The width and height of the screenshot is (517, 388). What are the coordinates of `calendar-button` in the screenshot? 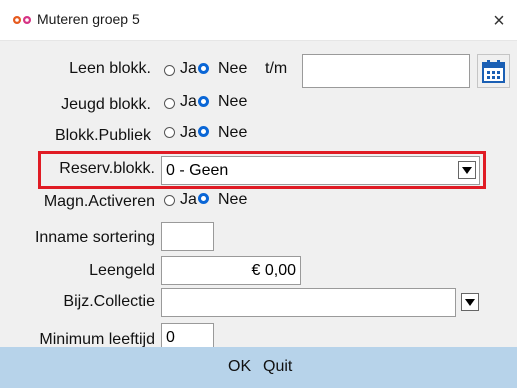 It's located at (493, 71).